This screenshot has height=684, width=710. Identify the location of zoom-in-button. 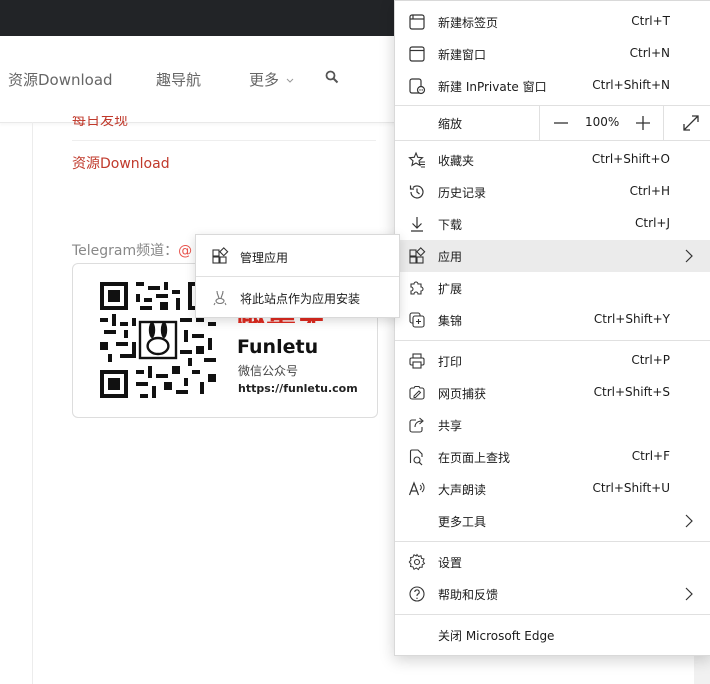
(643, 123).